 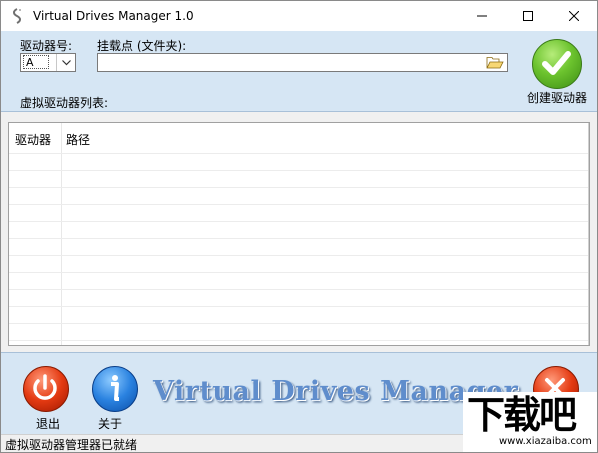 What do you see at coordinates (299, 16) in the screenshot?
I see `title-bar: Virtual Drives Manager 1.0` at bounding box center [299, 16].